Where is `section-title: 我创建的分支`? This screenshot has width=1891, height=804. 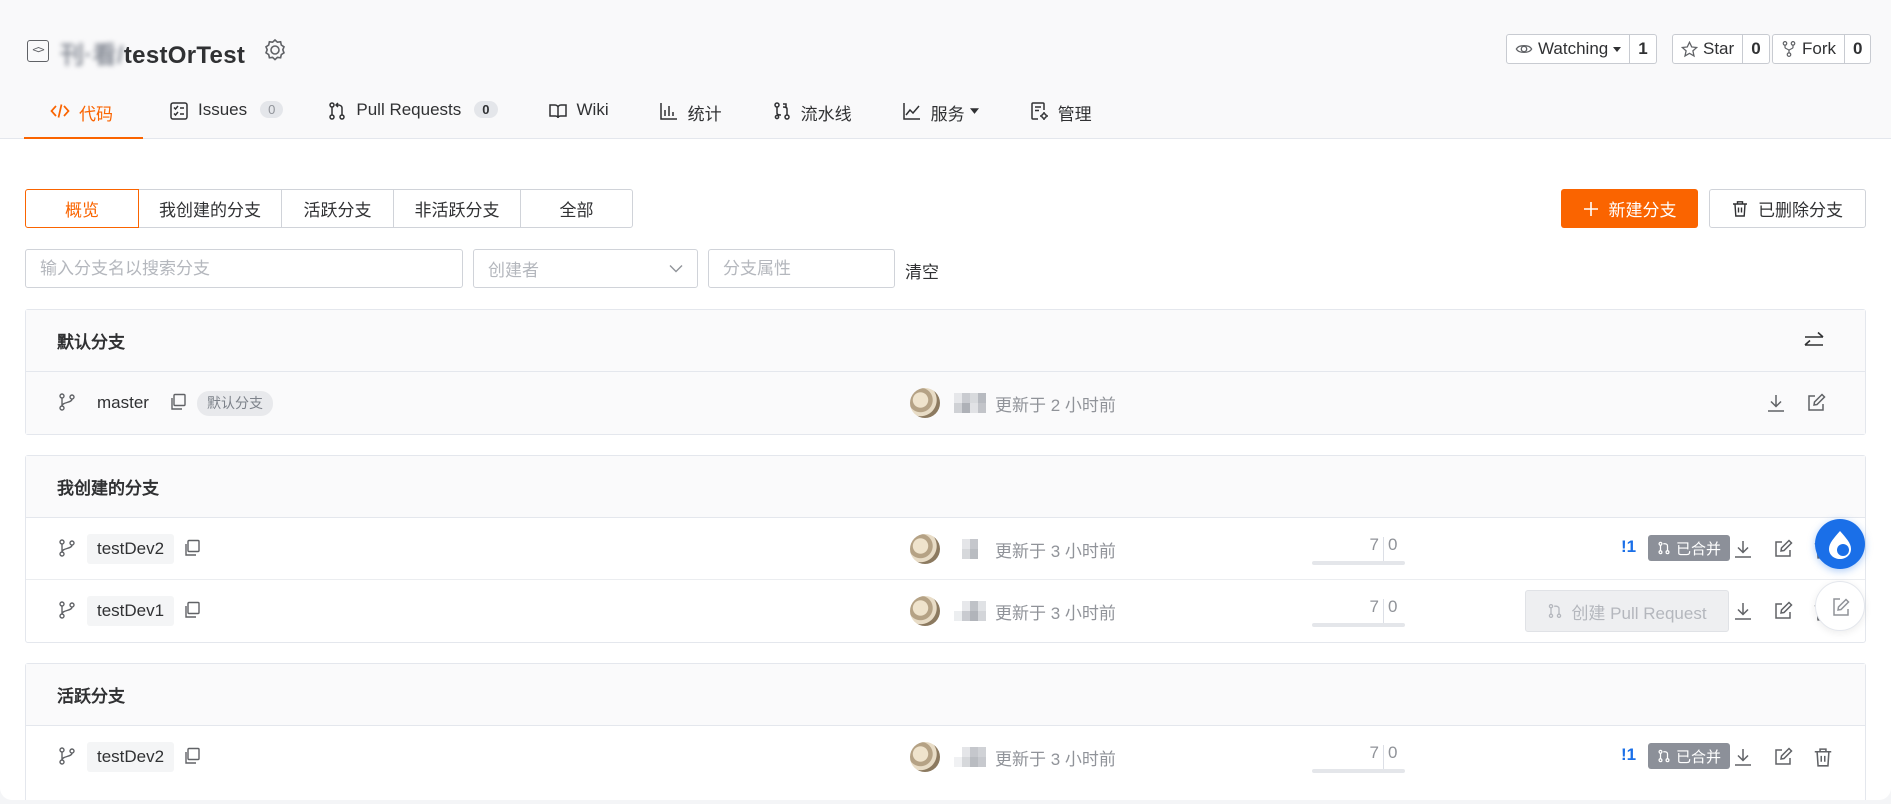
section-title: 我创建的分支 is located at coordinates (945, 487).